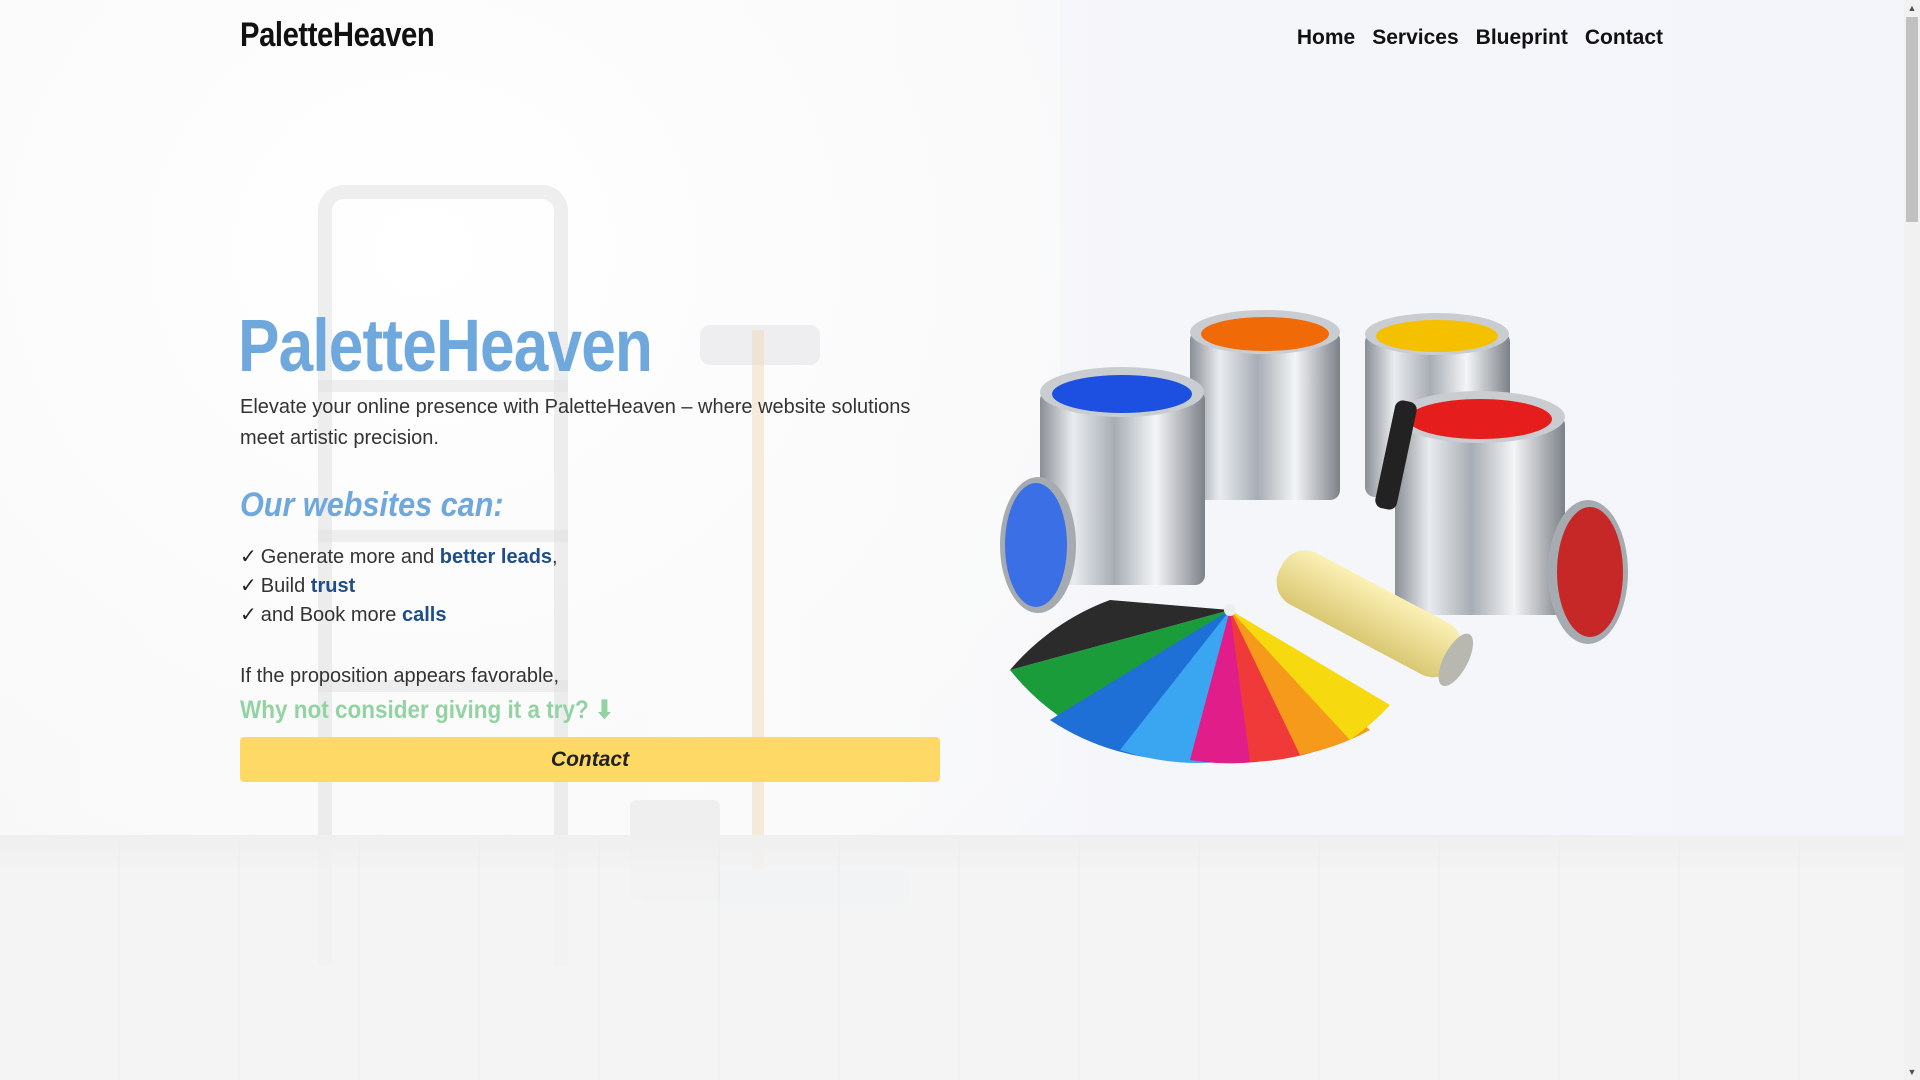 Image resolution: width=1920 pixels, height=1080 pixels. I want to click on paint-cans-image, so click(1314, 537).